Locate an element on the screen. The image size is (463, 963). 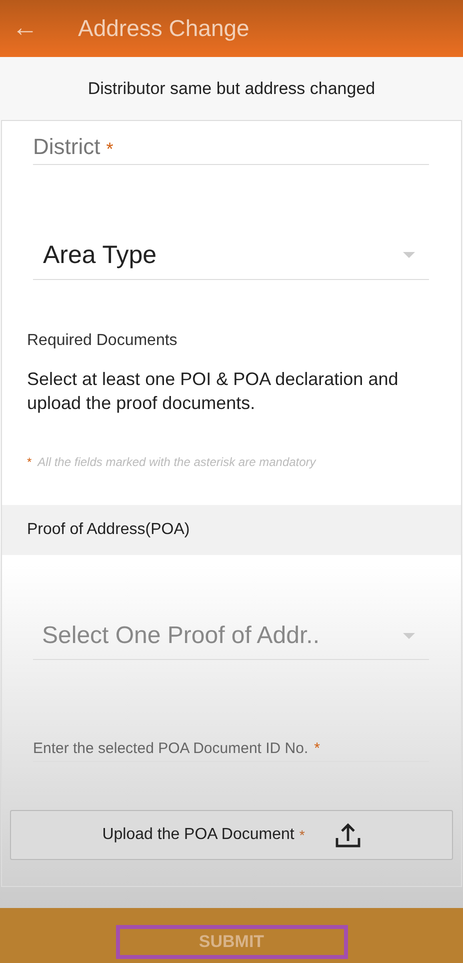
section-heading: Proof of Address(POA) is located at coordinates (108, 530).